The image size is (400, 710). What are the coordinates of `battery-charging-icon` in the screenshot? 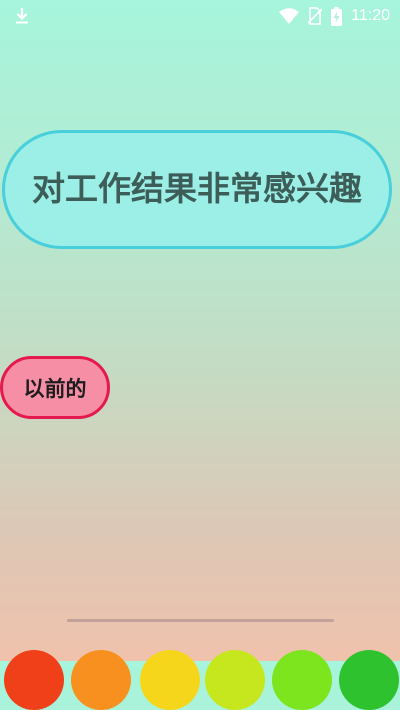 It's located at (337, 16).